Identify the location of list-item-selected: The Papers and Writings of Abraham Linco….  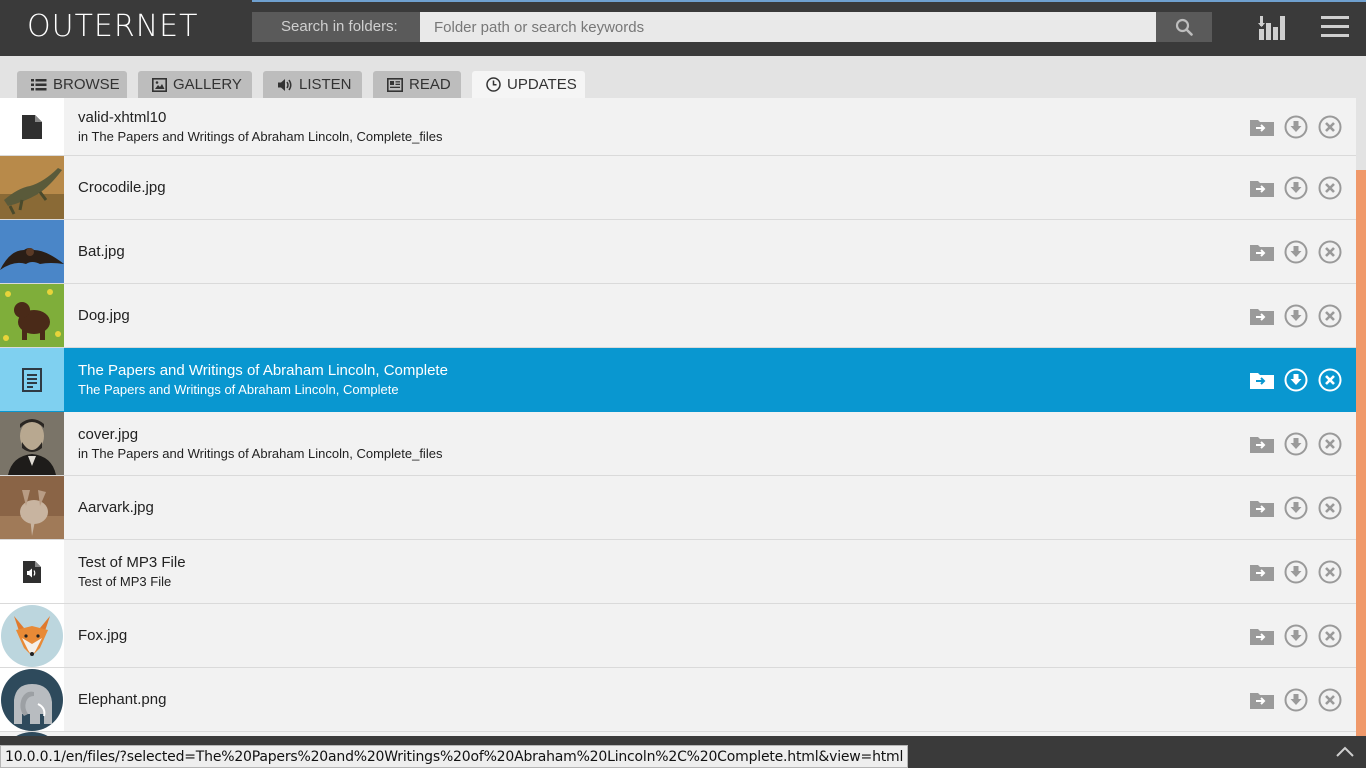
(678, 380).